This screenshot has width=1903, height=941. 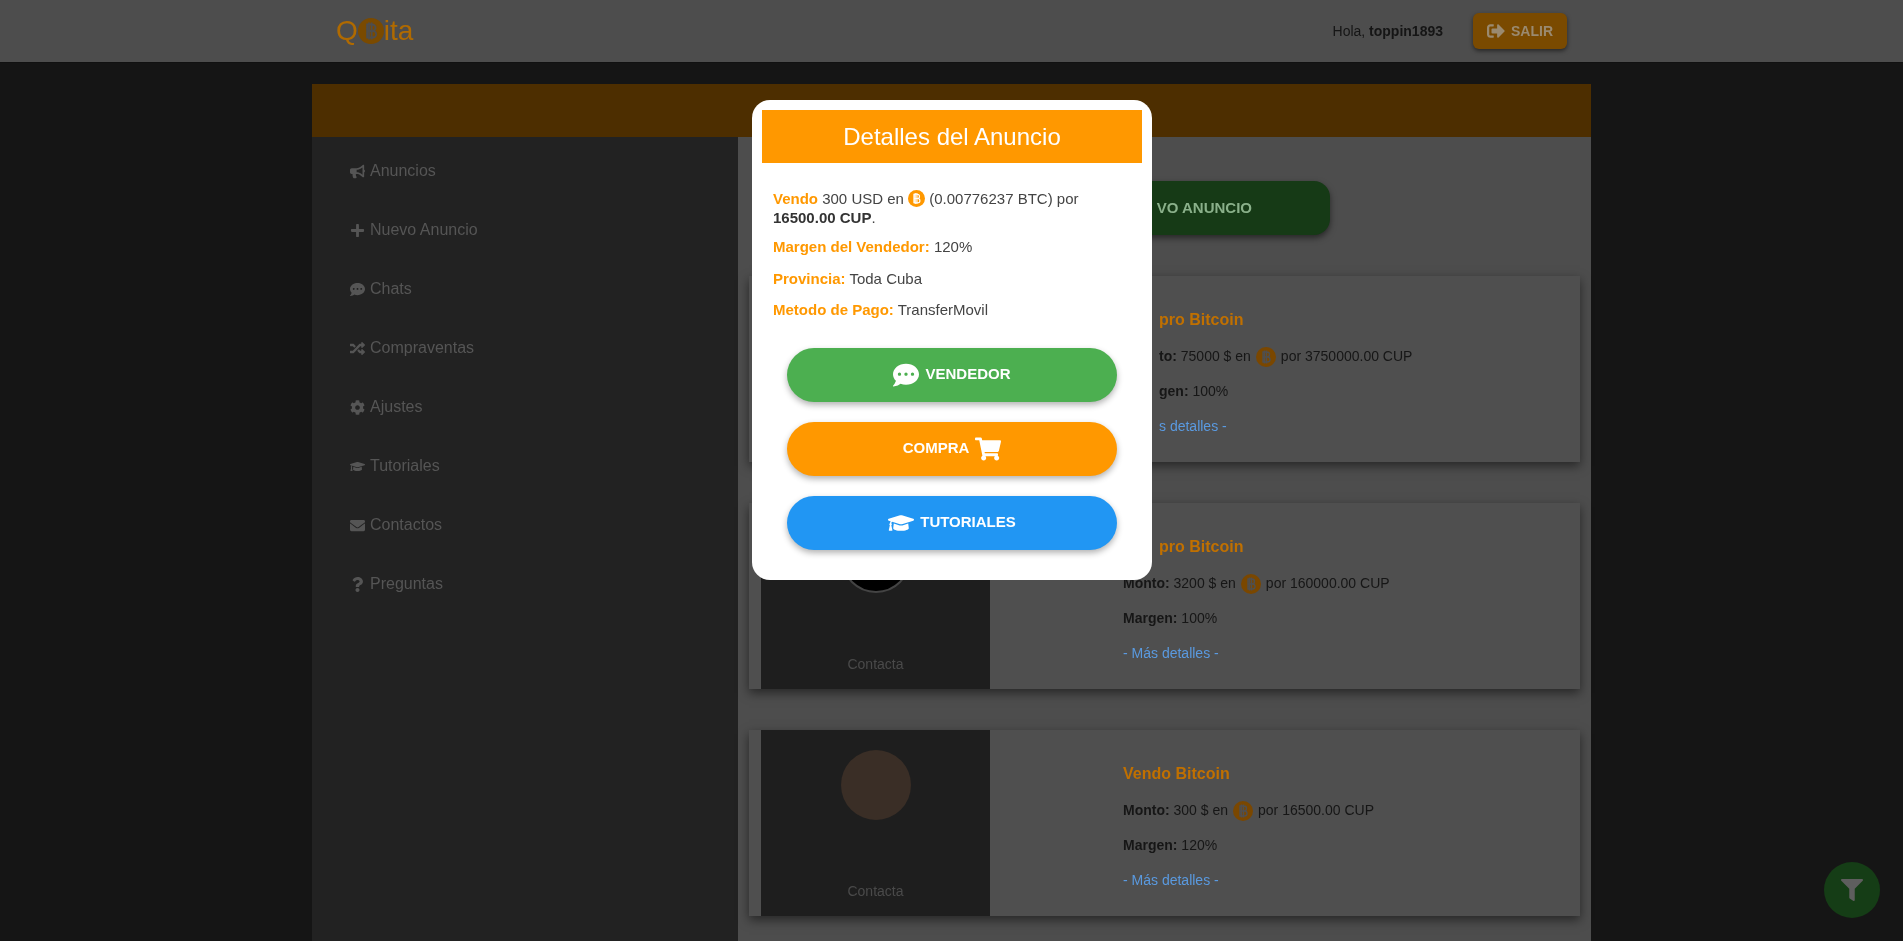 I want to click on megaphone-icon, so click(x=357, y=171).